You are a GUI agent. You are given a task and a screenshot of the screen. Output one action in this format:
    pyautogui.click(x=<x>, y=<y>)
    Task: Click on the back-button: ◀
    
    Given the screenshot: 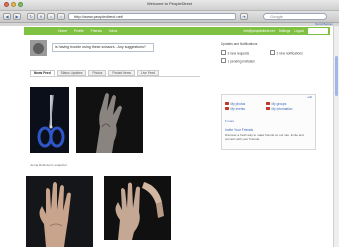 What is the action you would take?
    pyautogui.click(x=7, y=16)
    